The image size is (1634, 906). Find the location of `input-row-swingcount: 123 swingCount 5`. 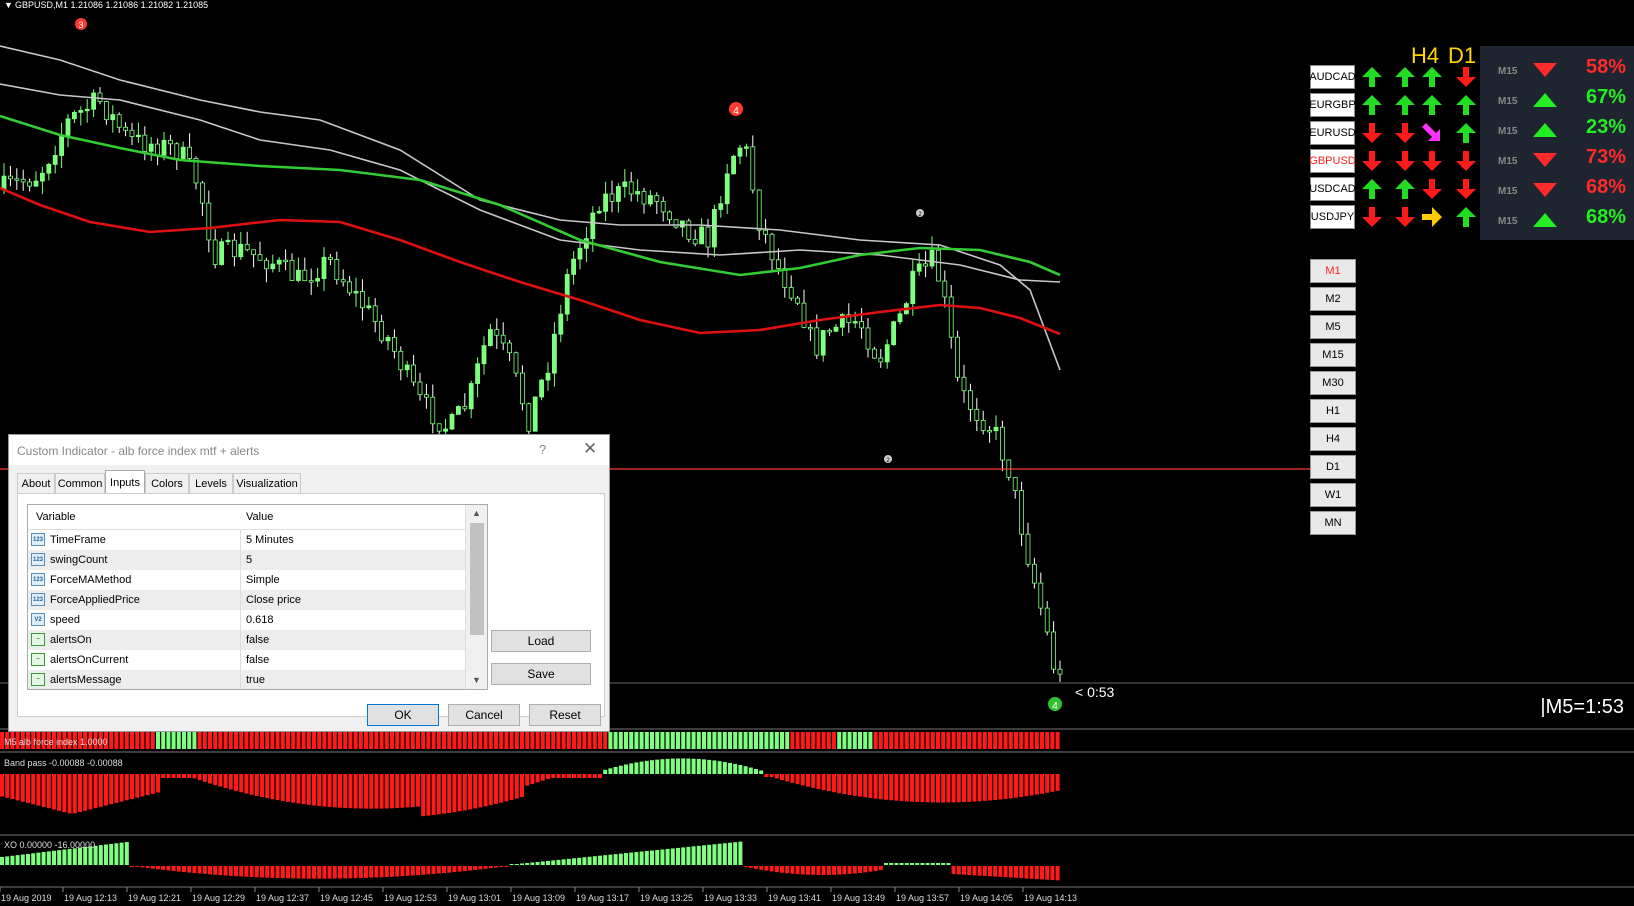

input-row-swingcount: 123 swingCount 5 is located at coordinates (246, 560).